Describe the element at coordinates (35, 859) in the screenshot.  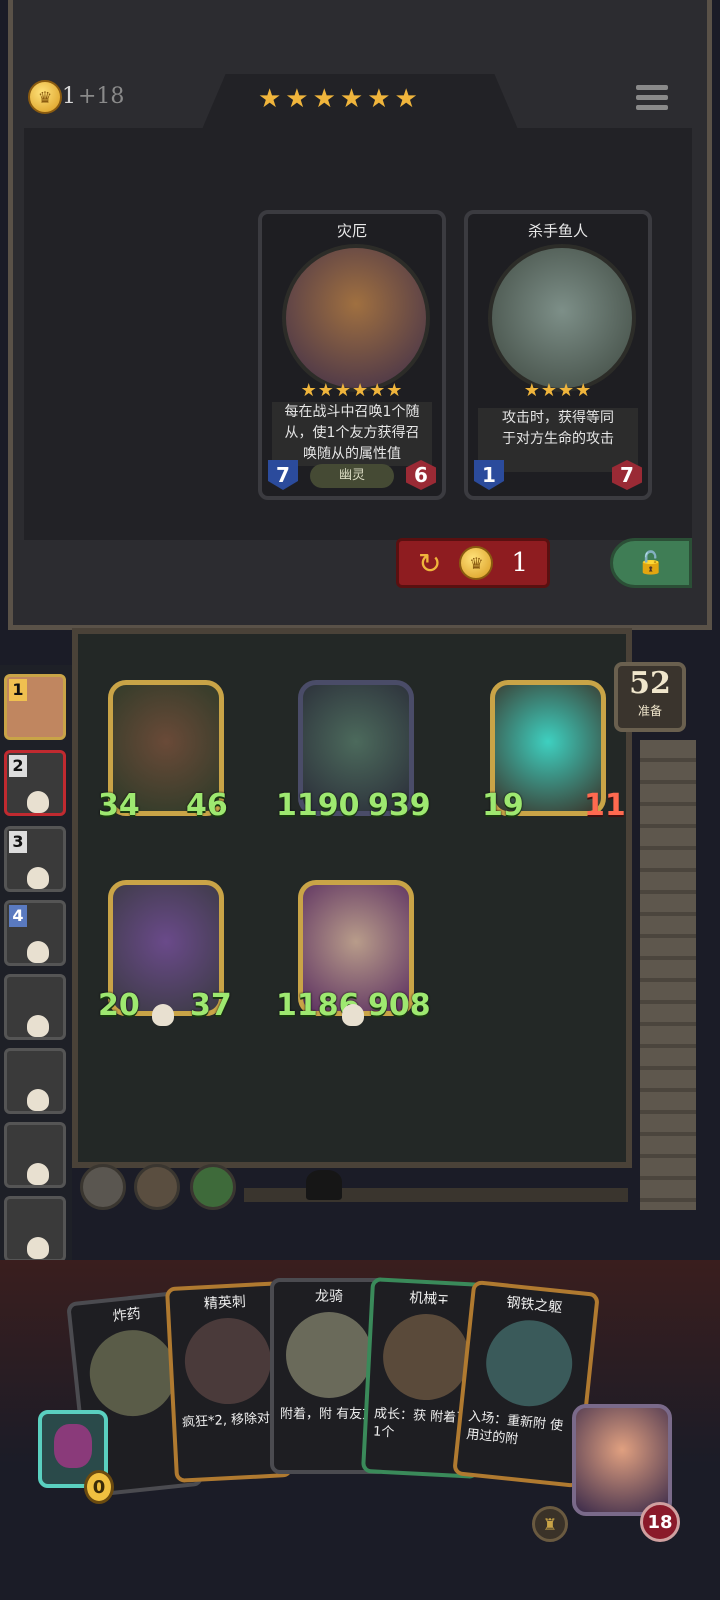
I see `player-slot: 3` at that location.